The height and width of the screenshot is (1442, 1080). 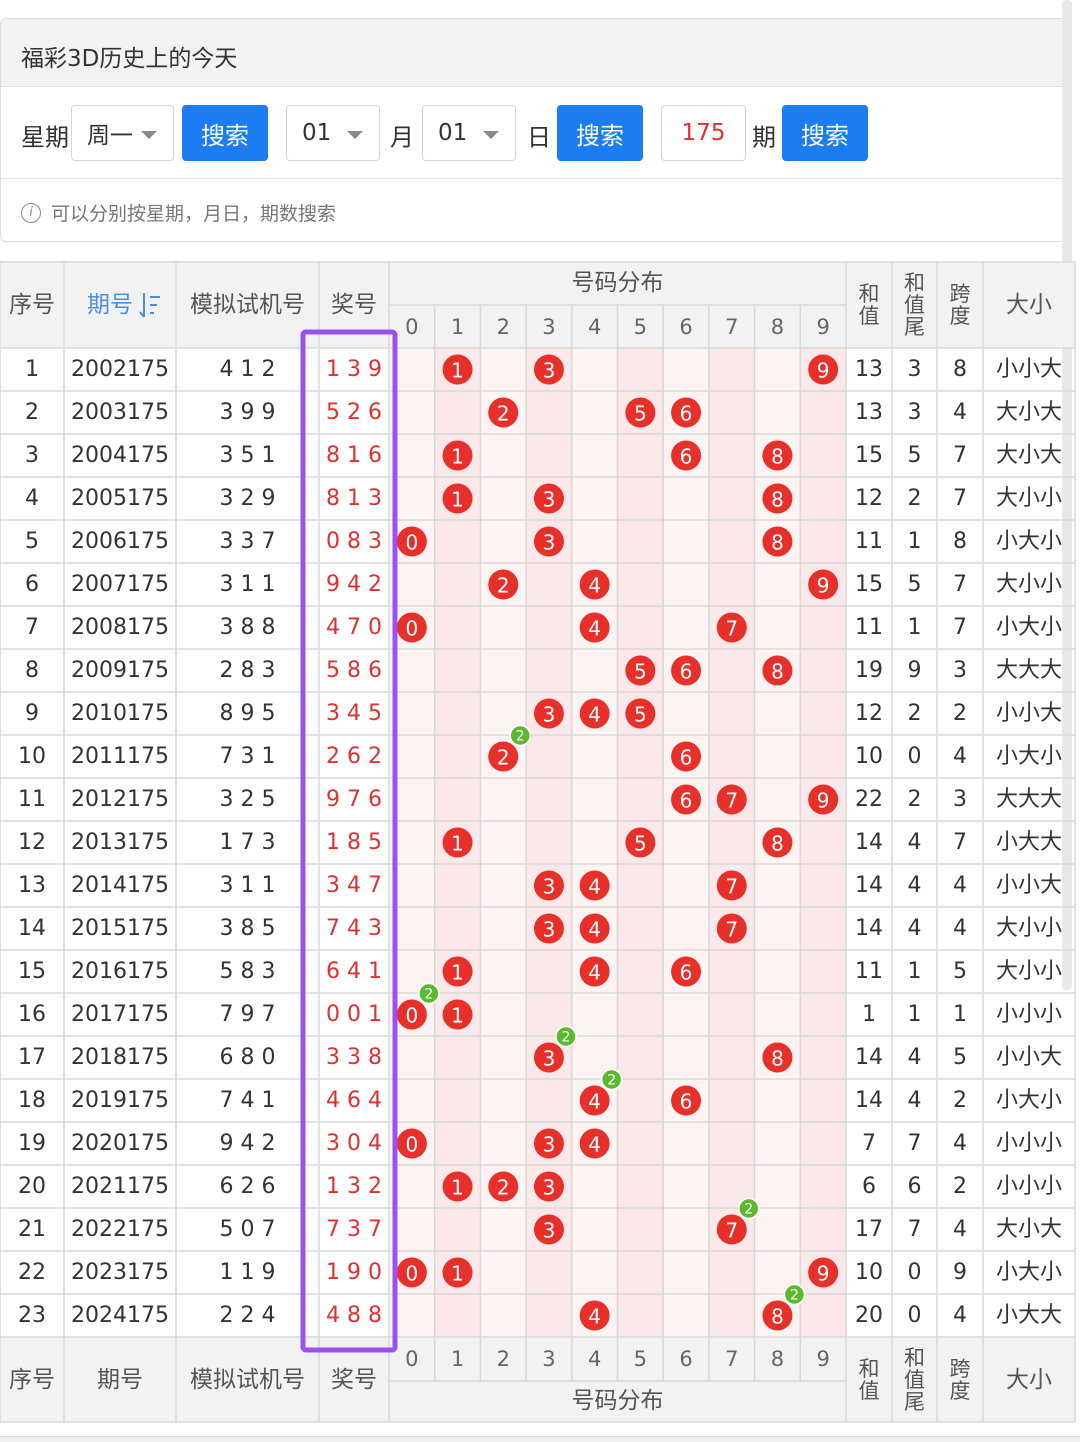 I want to click on row-span: 2, so click(x=960, y=713).